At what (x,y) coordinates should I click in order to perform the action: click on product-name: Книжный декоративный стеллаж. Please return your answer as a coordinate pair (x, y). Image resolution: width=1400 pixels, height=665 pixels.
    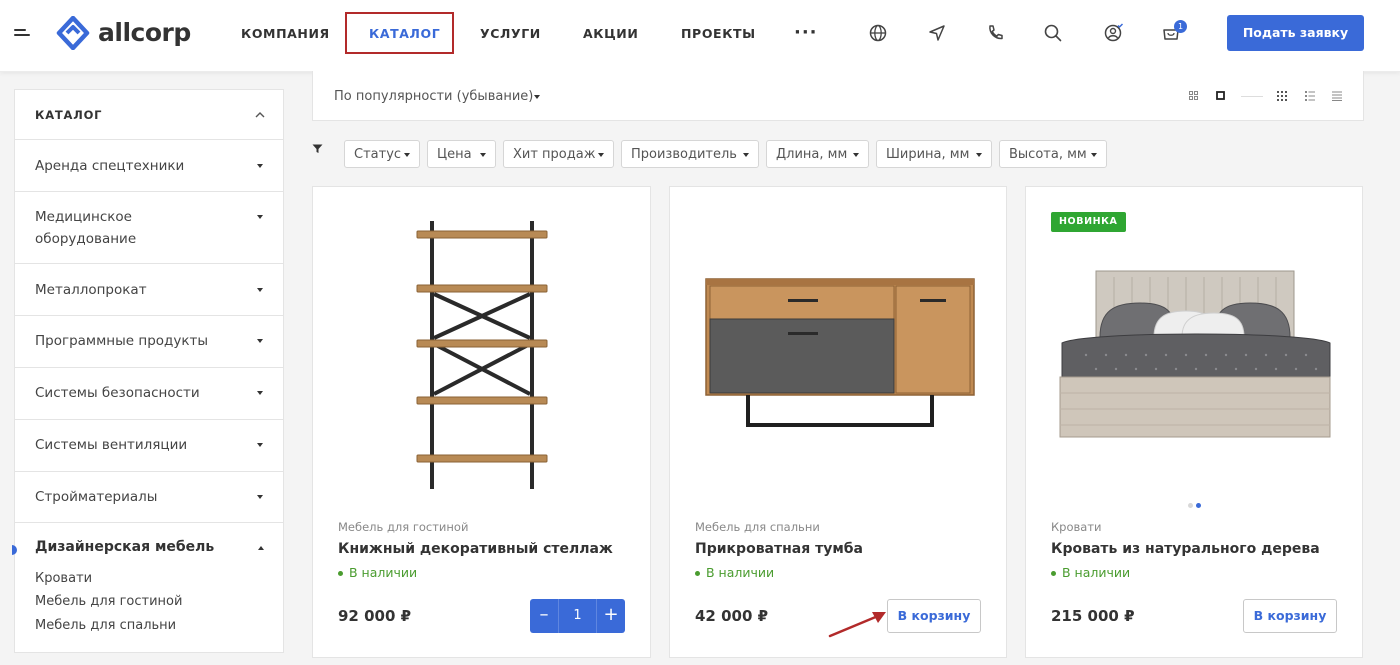
    Looking at the image, I should click on (475, 549).